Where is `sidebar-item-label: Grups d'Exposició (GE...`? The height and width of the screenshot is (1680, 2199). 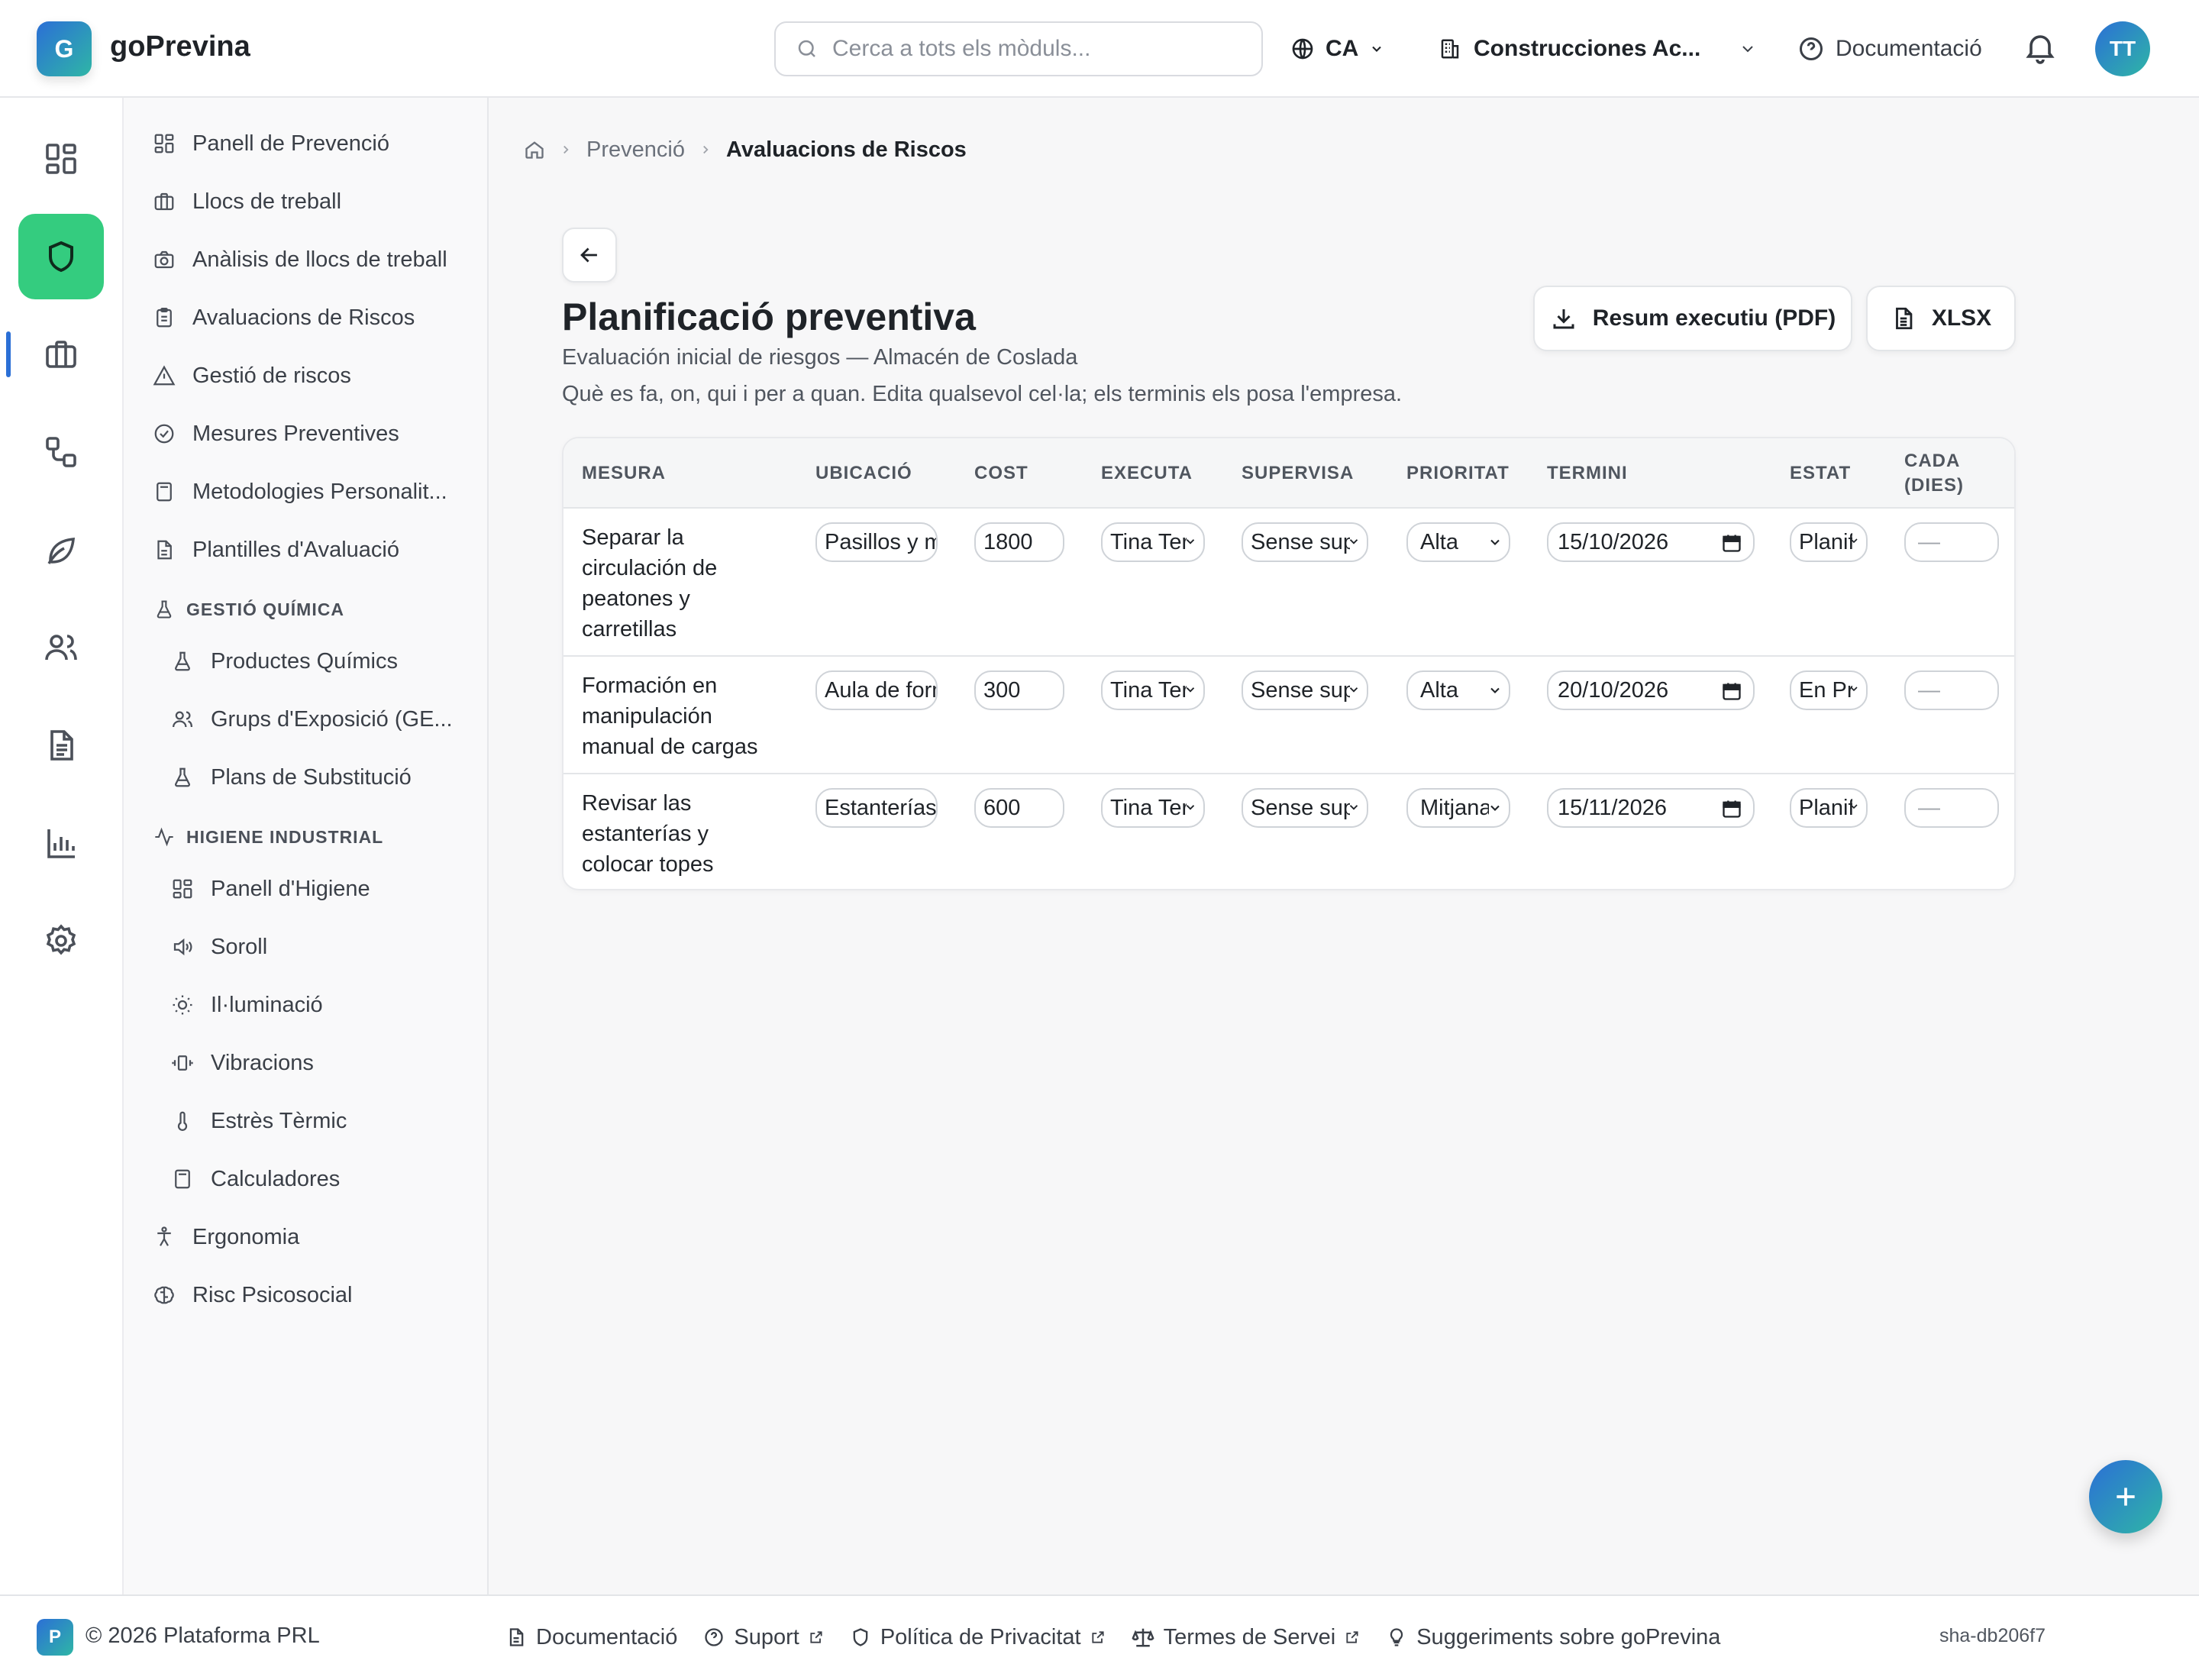
sidebar-item-label: Grups d'Exposició (GE... is located at coordinates (332, 719).